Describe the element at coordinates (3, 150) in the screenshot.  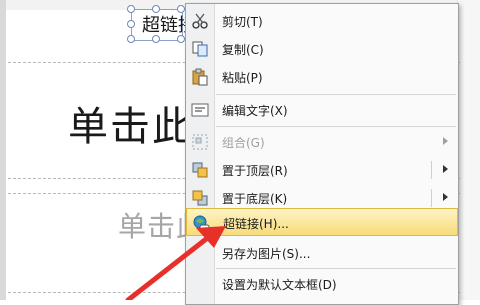
I see `slide-left-edge` at that location.